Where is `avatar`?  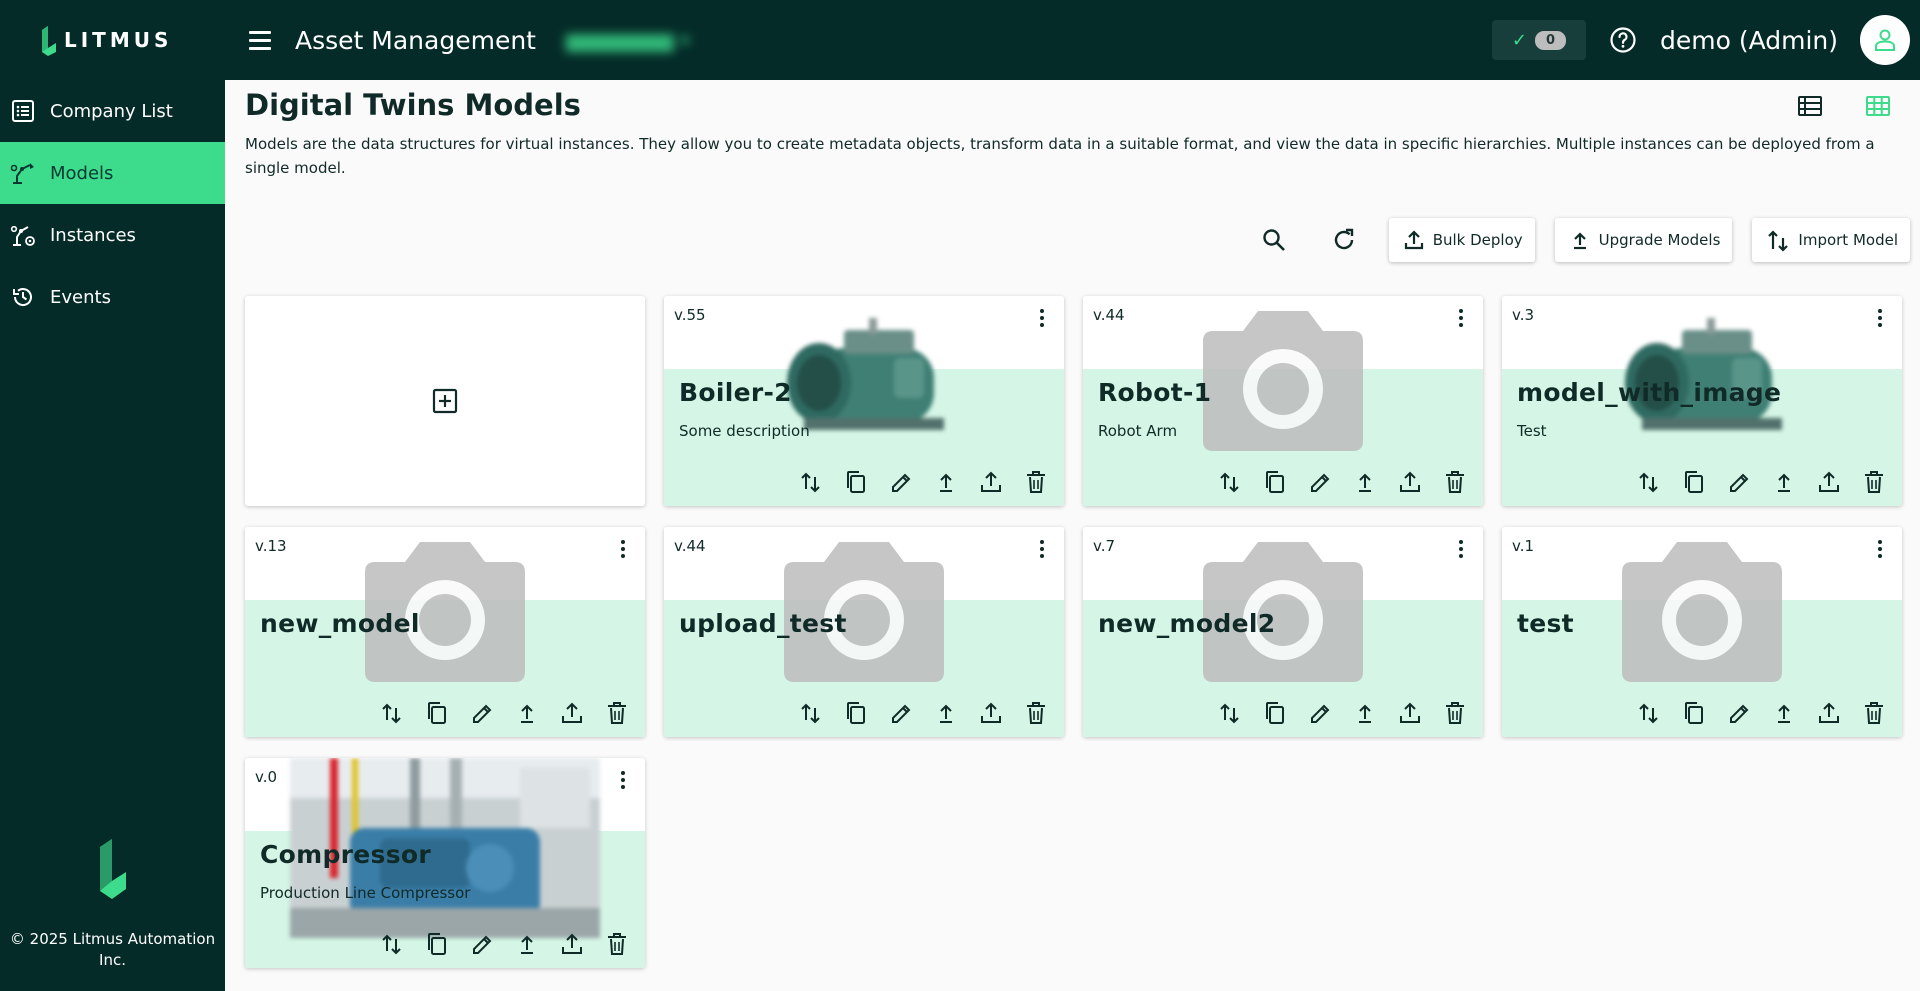 avatar is located at coordinates (1885, 40).